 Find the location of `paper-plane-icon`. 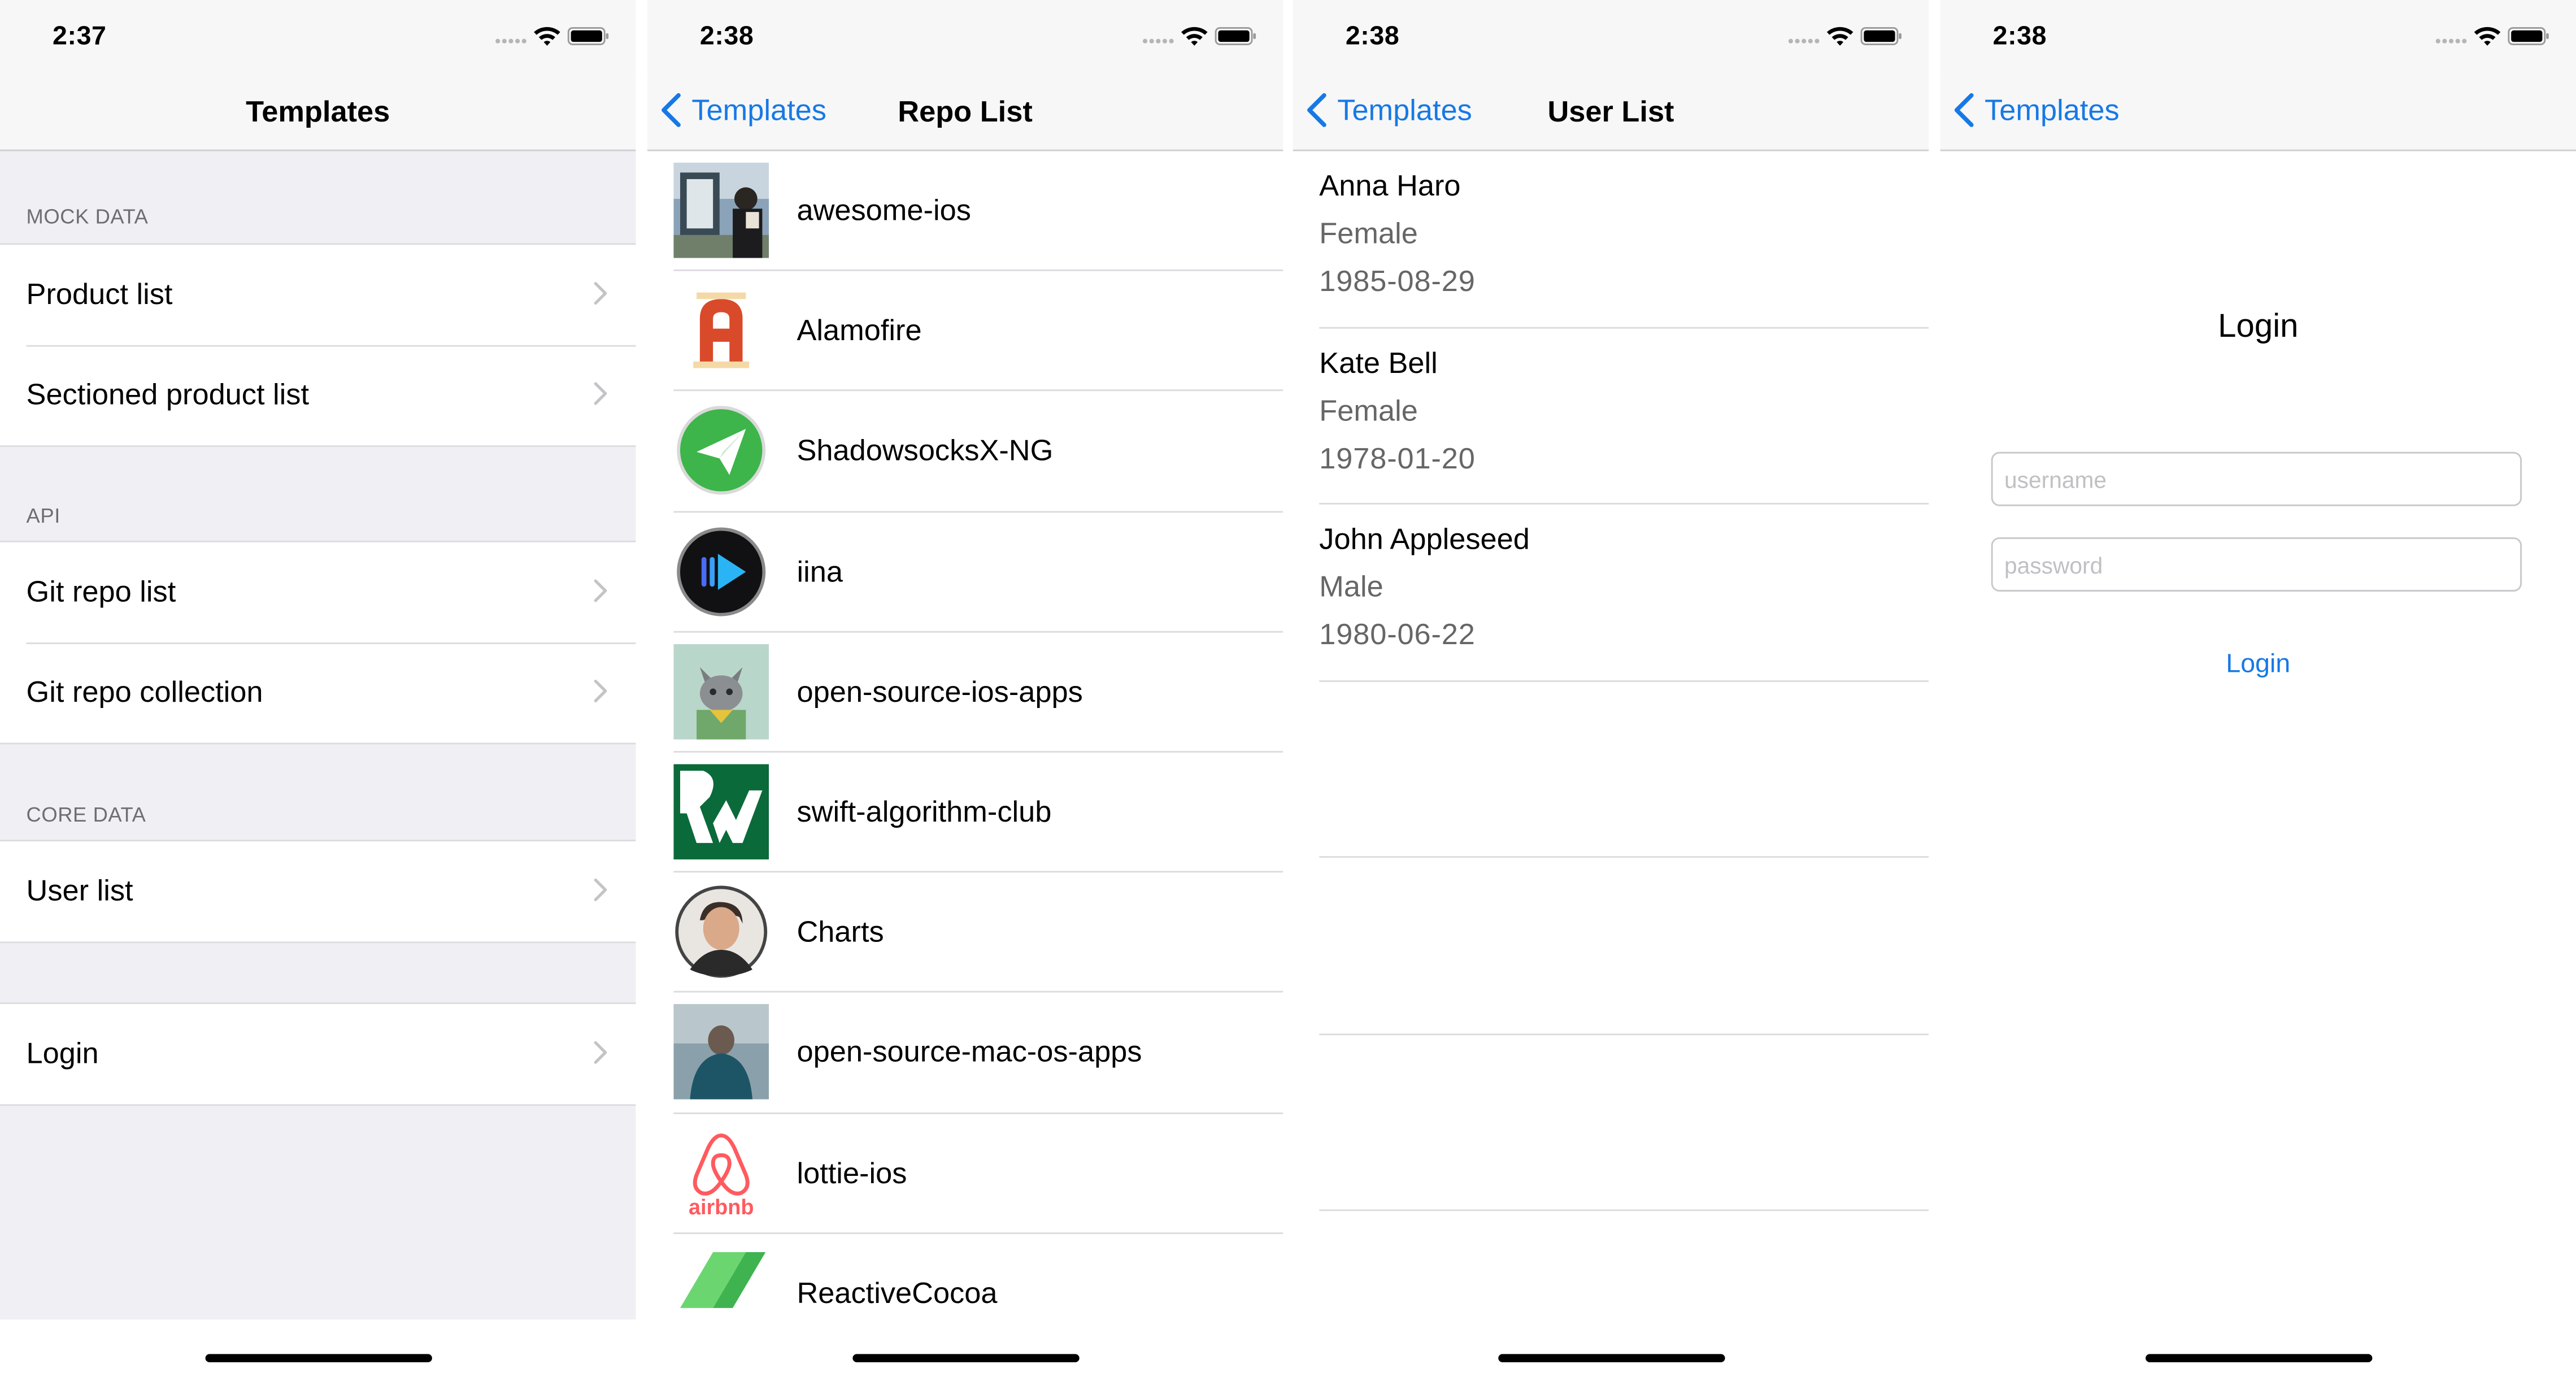

paper-plane-icon is located at coordinates (721, 451).